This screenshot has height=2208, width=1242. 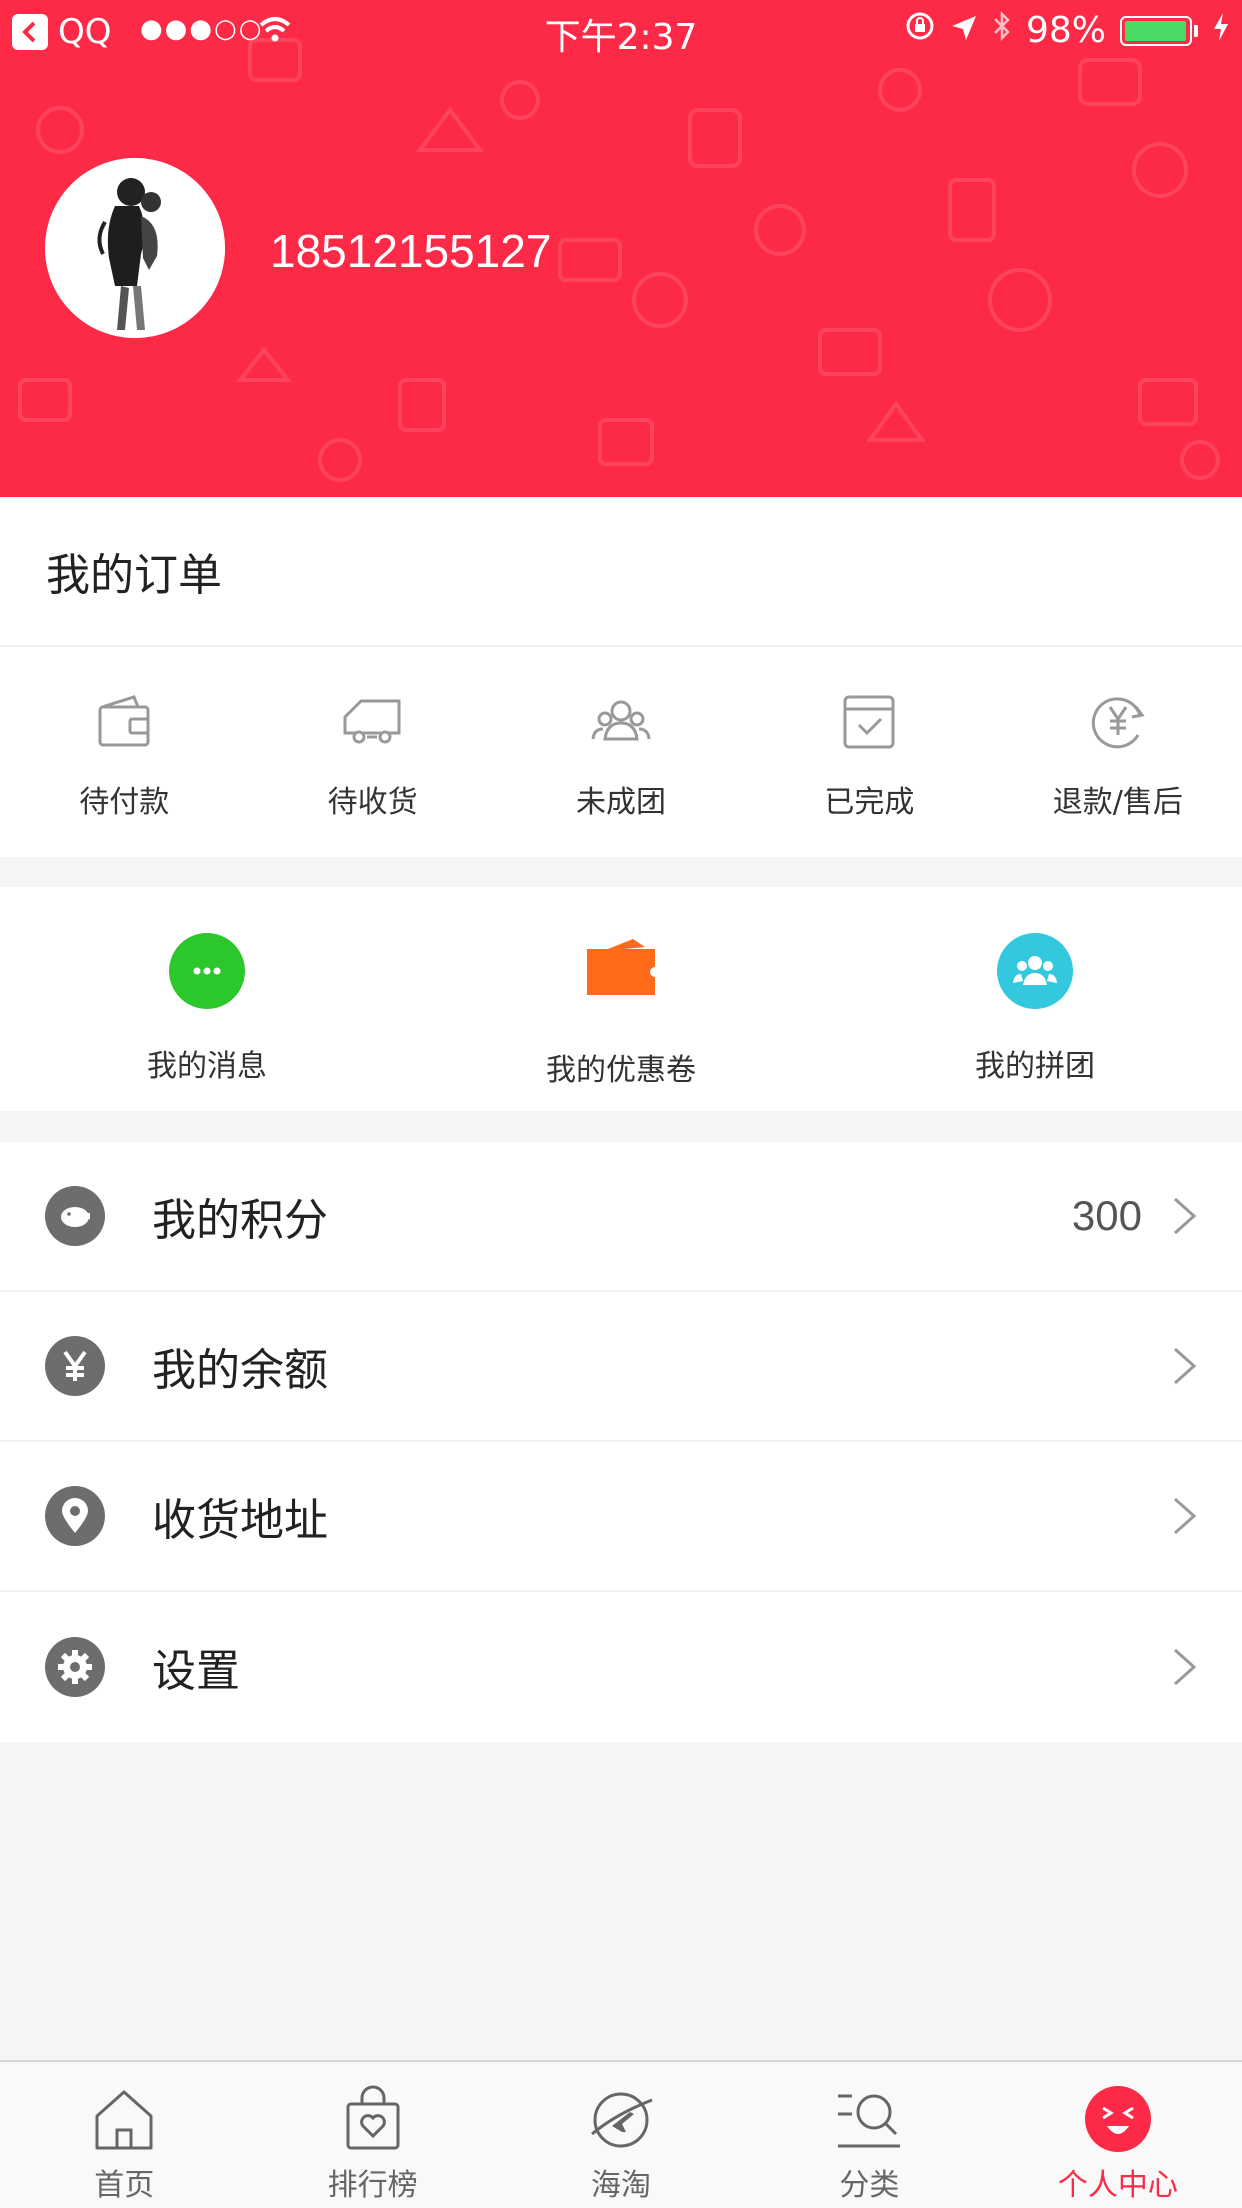 I want to click on order-label: 待付款, so click(x=124, y=802).